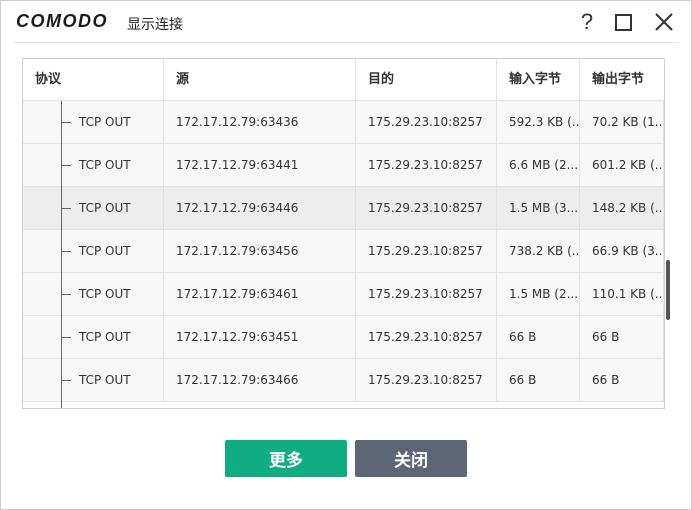  What do you see at coordinates (260, 380) in the screenshot?
I see `cell-source: 172.17.12.79:63466` at bounding box center [260, 380].